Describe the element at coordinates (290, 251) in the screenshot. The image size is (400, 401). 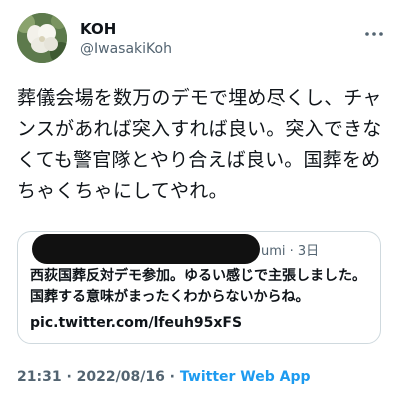
I see `quote-author-tail: umi · 3日` at that location.